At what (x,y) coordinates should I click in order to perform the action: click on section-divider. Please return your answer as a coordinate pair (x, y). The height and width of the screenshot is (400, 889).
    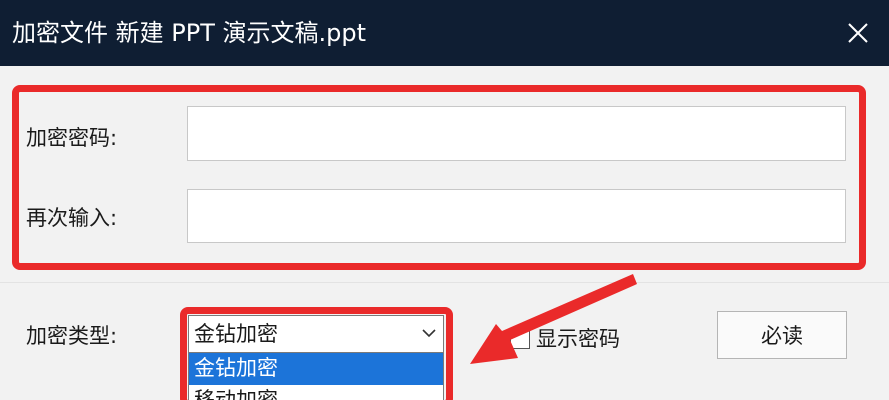
    Looking at the image, I should click on (444, 282).